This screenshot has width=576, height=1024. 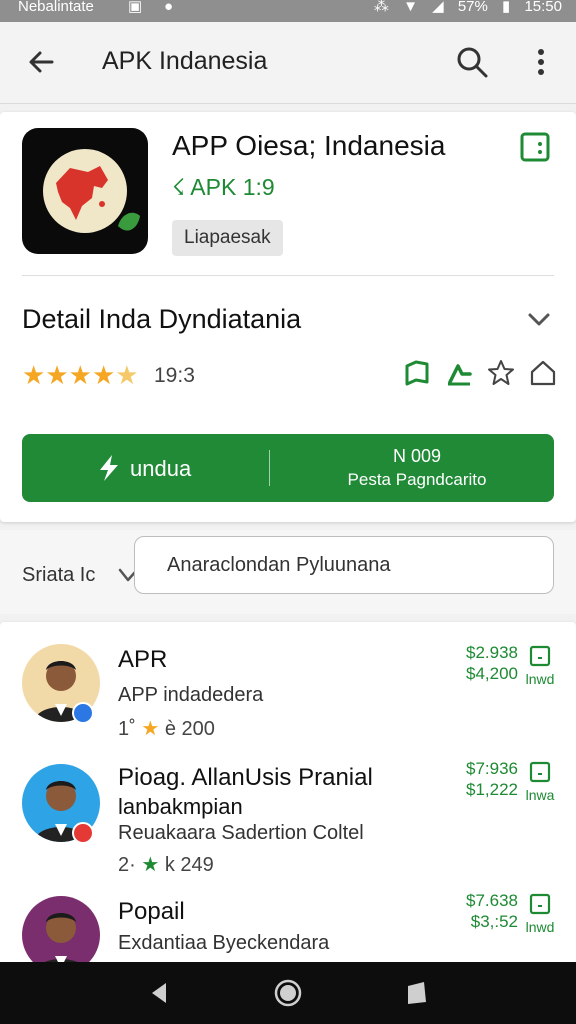 What do you see at coordinates (381, 7) in the screenshot?
I see `bluetooth-icon: ⁂` at bounding box center [381, 7].